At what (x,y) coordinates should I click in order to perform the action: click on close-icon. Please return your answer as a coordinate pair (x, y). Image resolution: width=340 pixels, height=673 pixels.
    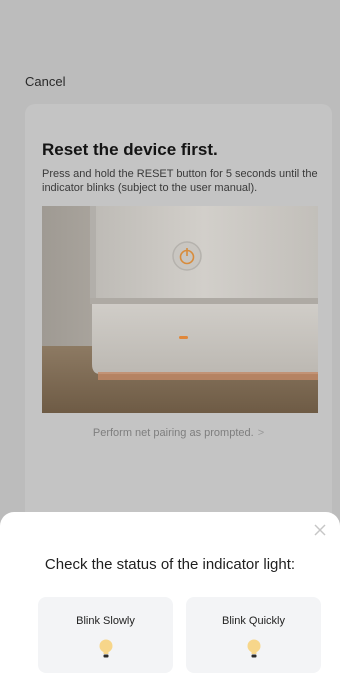
    Looking at the image, I should click on (320, 530).